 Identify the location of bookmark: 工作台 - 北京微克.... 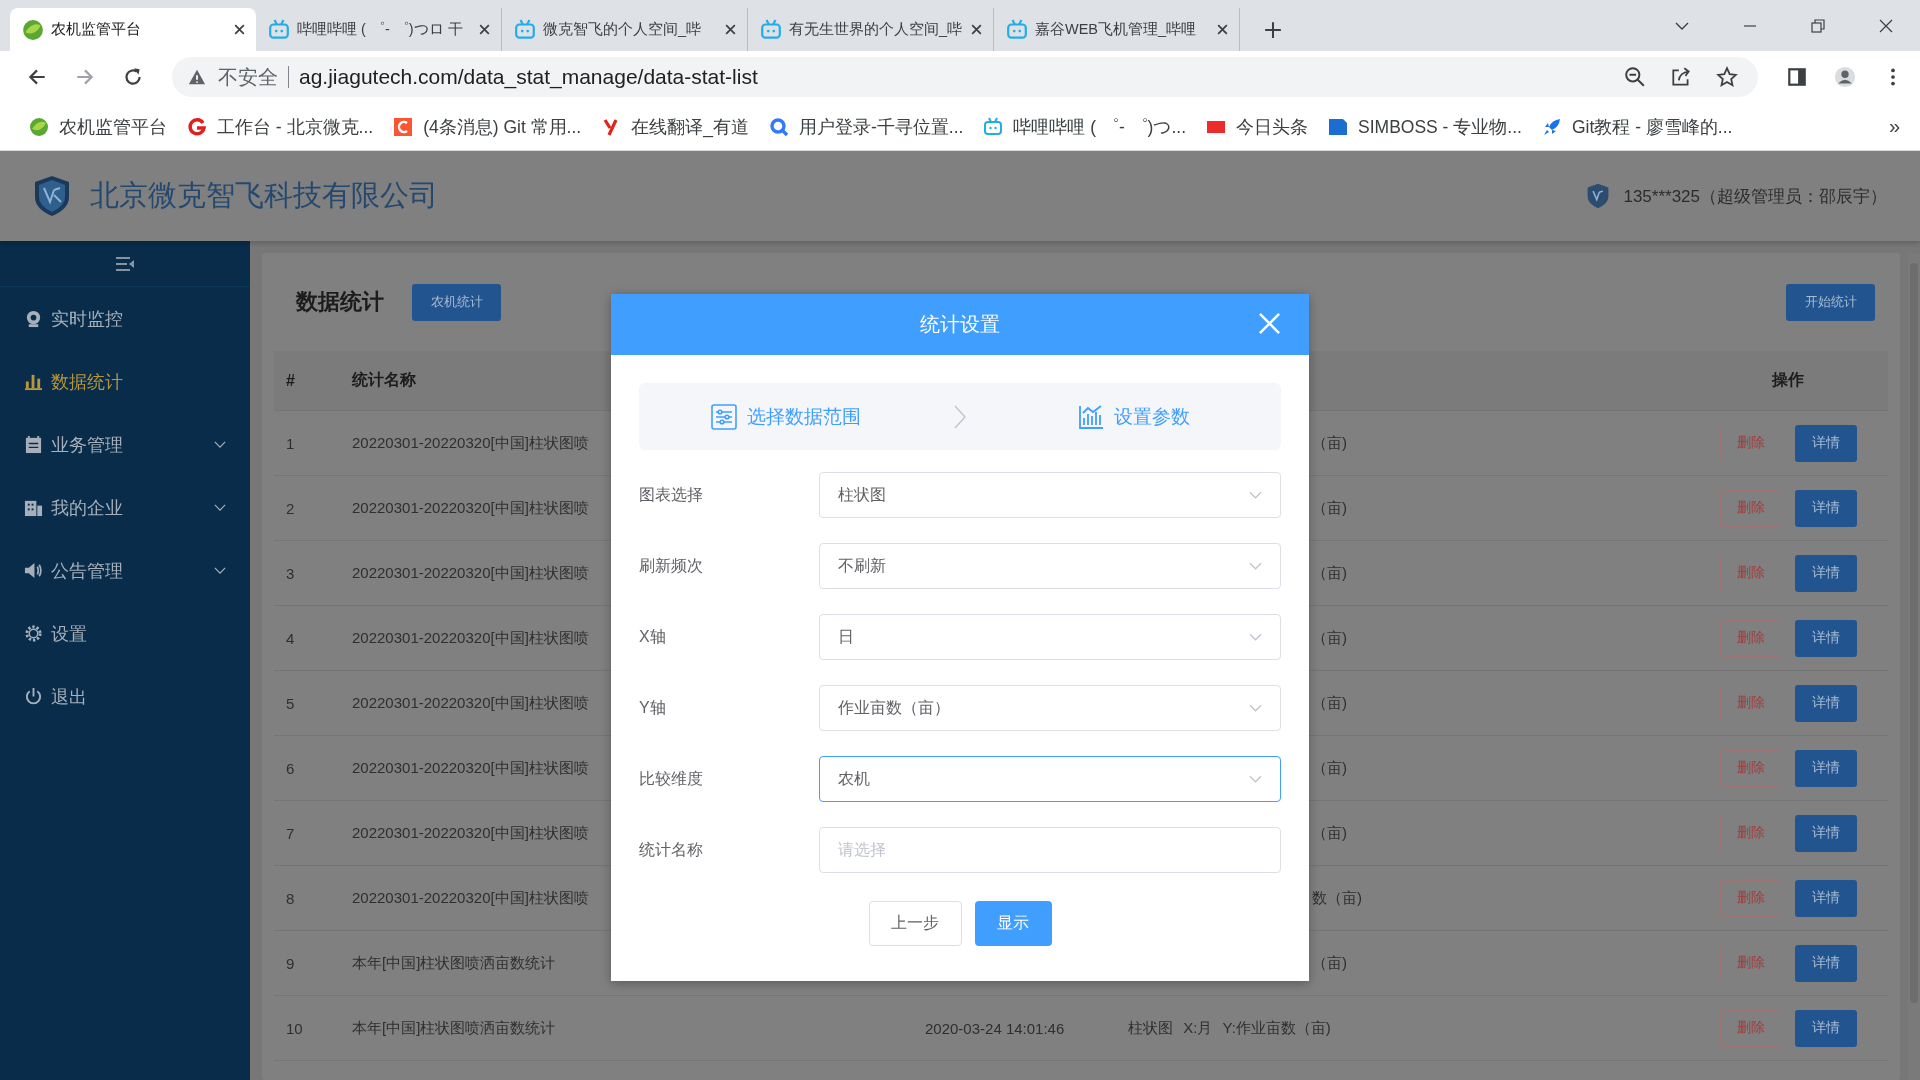
(280, 126).